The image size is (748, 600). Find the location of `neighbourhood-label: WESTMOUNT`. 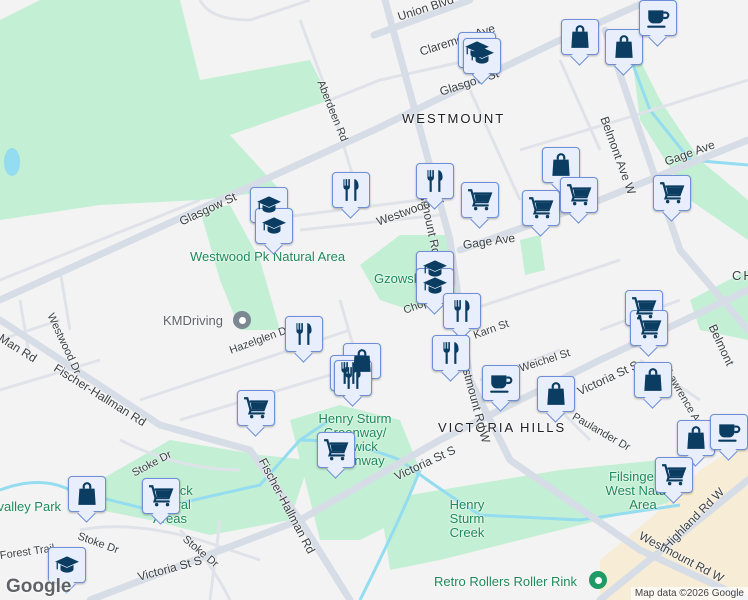

neighbourhood-label: WESTMOUNT is located at coordinates (454, 118).